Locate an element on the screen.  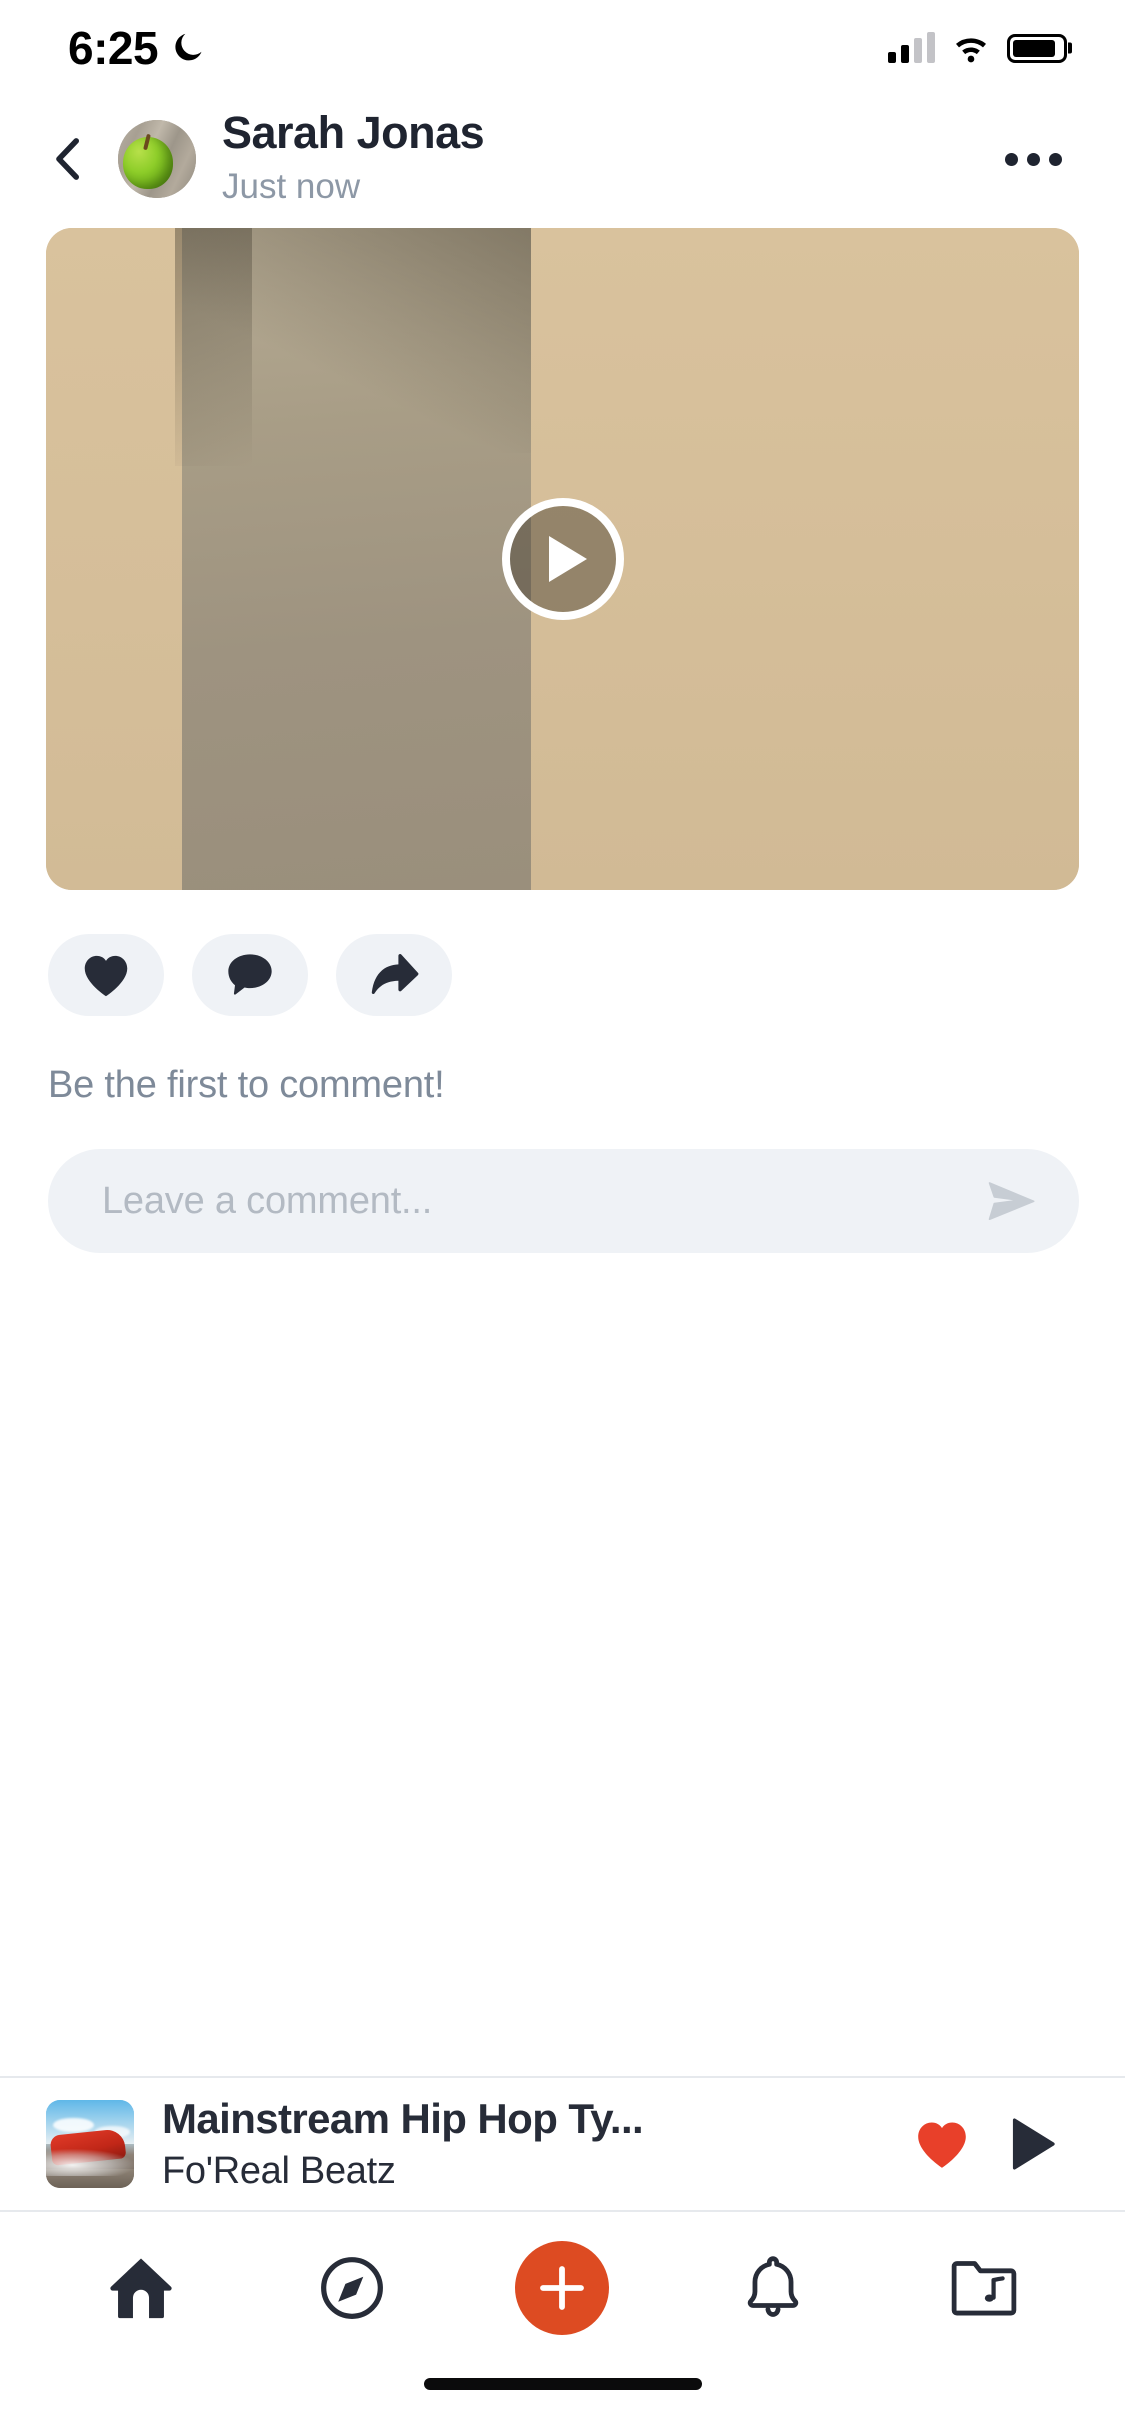
play-triangle is located at coordinates (567, 559).